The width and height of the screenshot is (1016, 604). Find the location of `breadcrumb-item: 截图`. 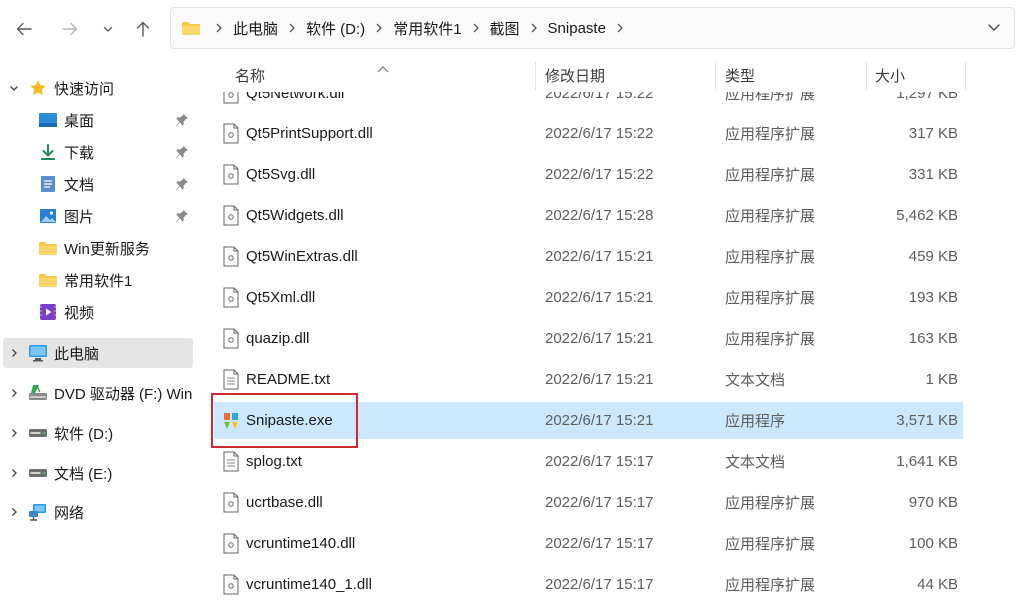

breadcrumb-item: 截图 is located at coordinates (505, 28).